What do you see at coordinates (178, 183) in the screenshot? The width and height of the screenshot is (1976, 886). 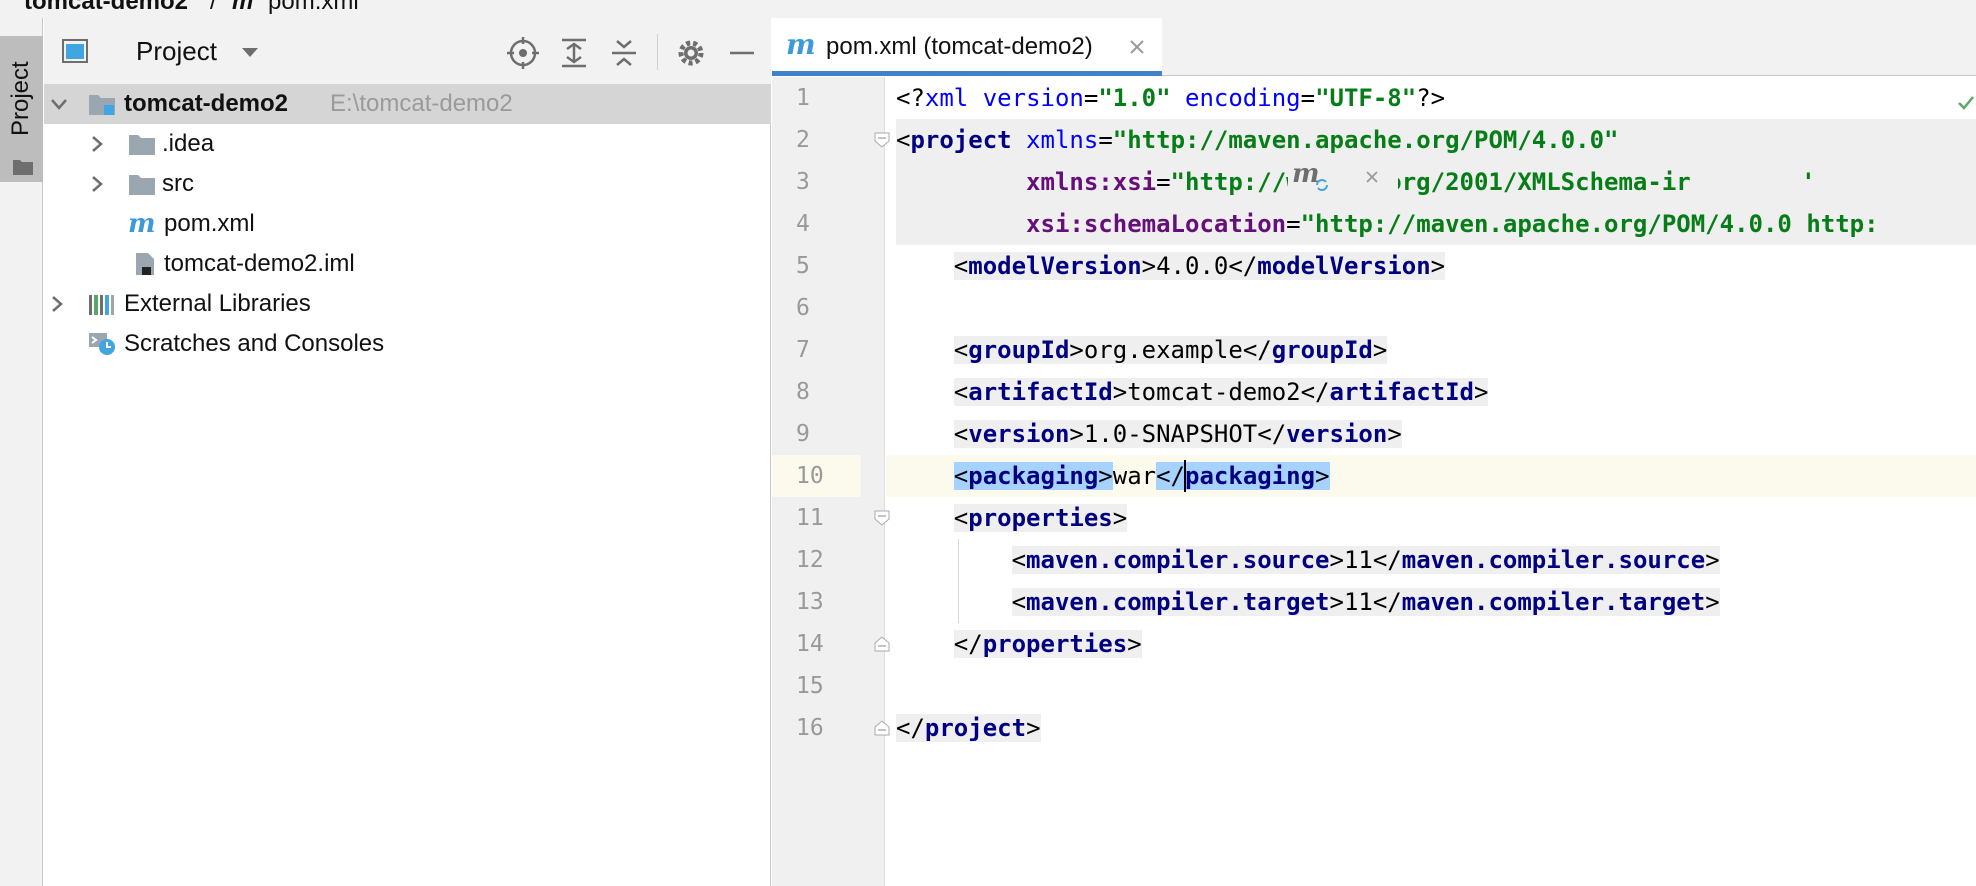 I see `tree-item-label: src` at bounding box center [178, 183].